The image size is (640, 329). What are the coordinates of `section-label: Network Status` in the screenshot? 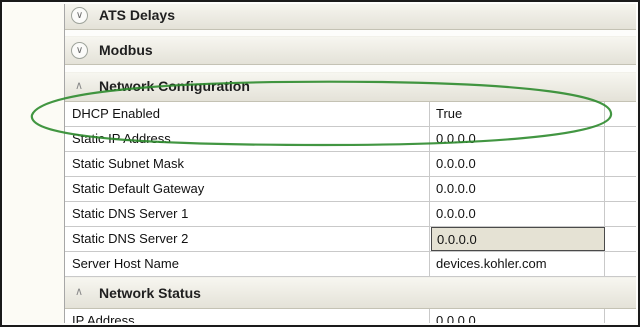 It's located at (150, 293).